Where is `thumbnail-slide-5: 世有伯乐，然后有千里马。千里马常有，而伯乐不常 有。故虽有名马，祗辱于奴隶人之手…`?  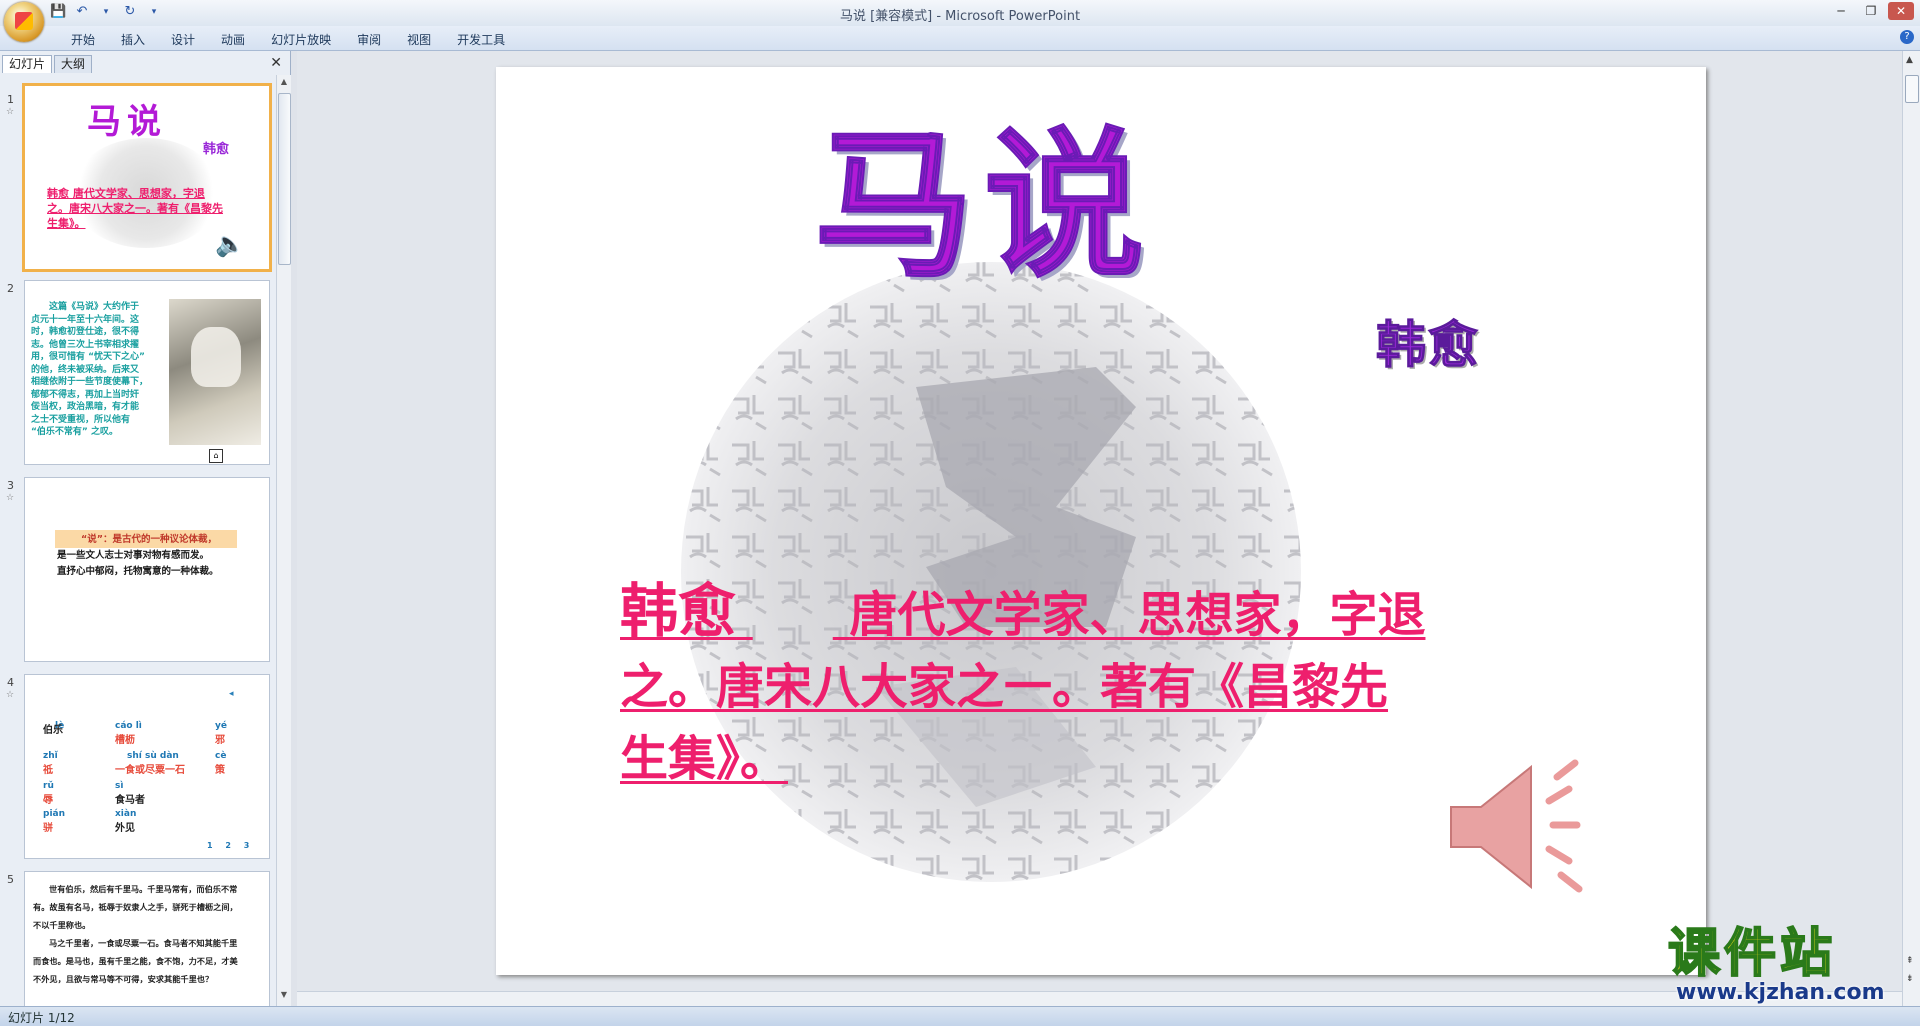
thumbnail-slide-5: 世有伯乐，然后有千里马。千里马常有，而伯乐不常 有。故虽有名马，祗辱于奴隶人之手… is located at coordinates (147, 938).